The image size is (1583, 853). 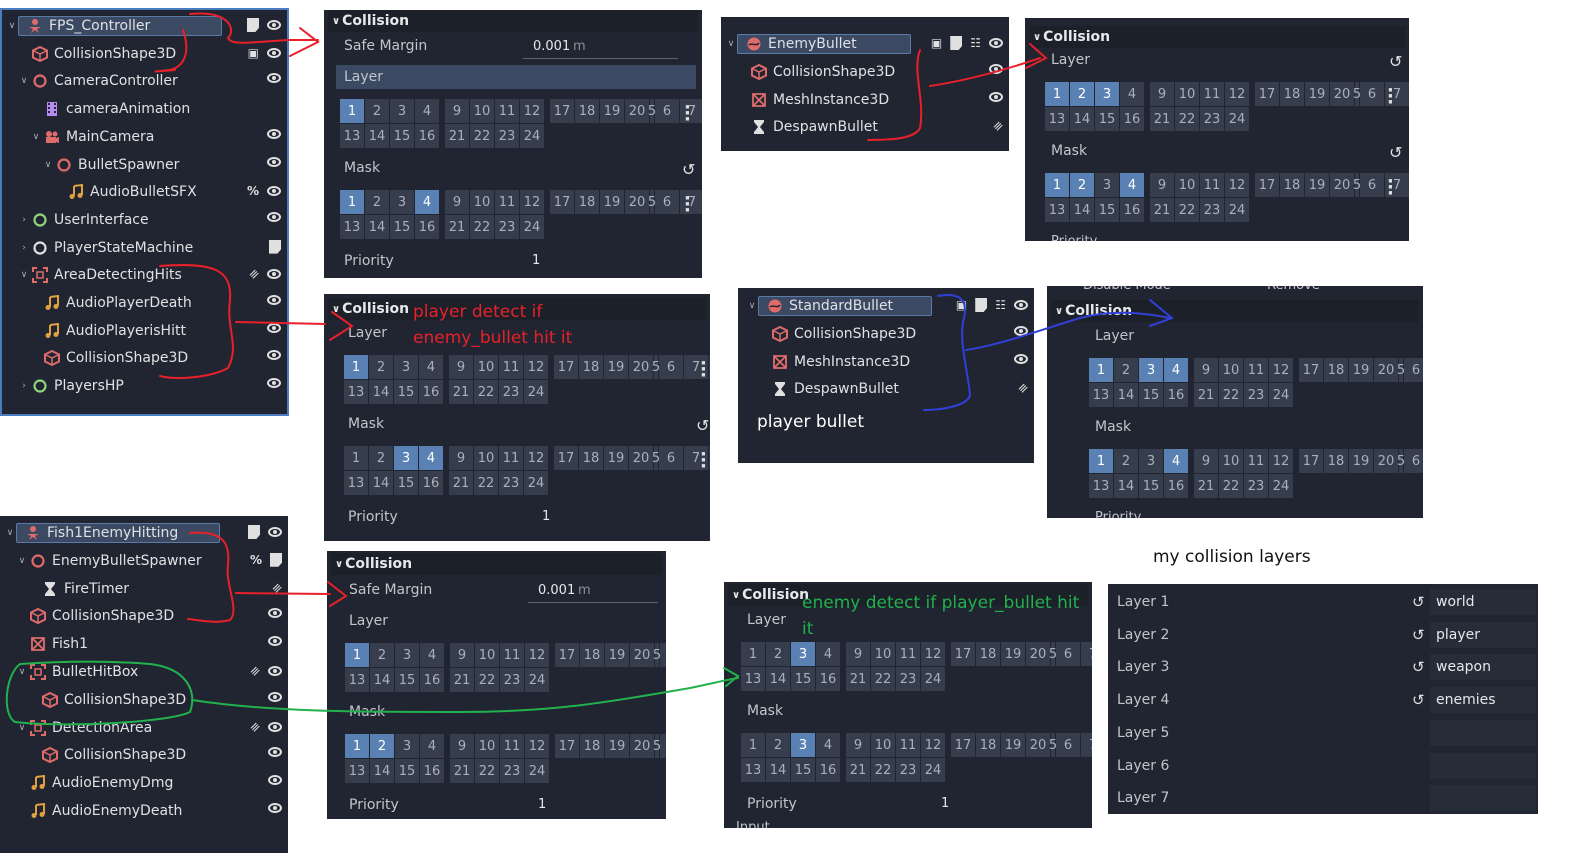 I want to click on collapse-arrow-icon: ∨, so click(x=339, y=564).